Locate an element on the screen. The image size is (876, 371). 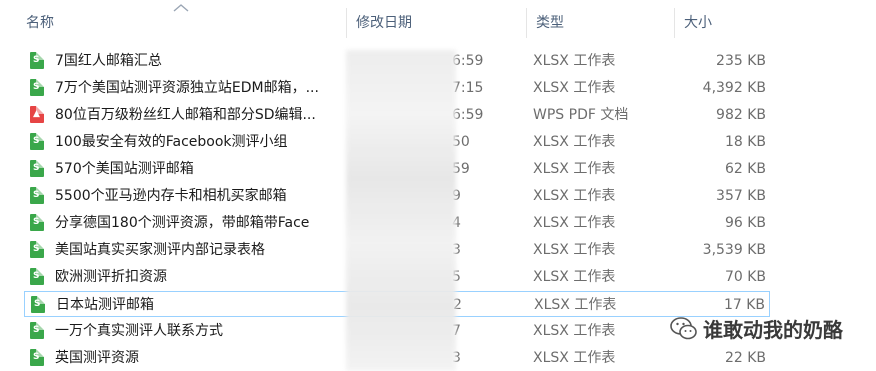
blurred-date-region is located at coordinates (401, 210).